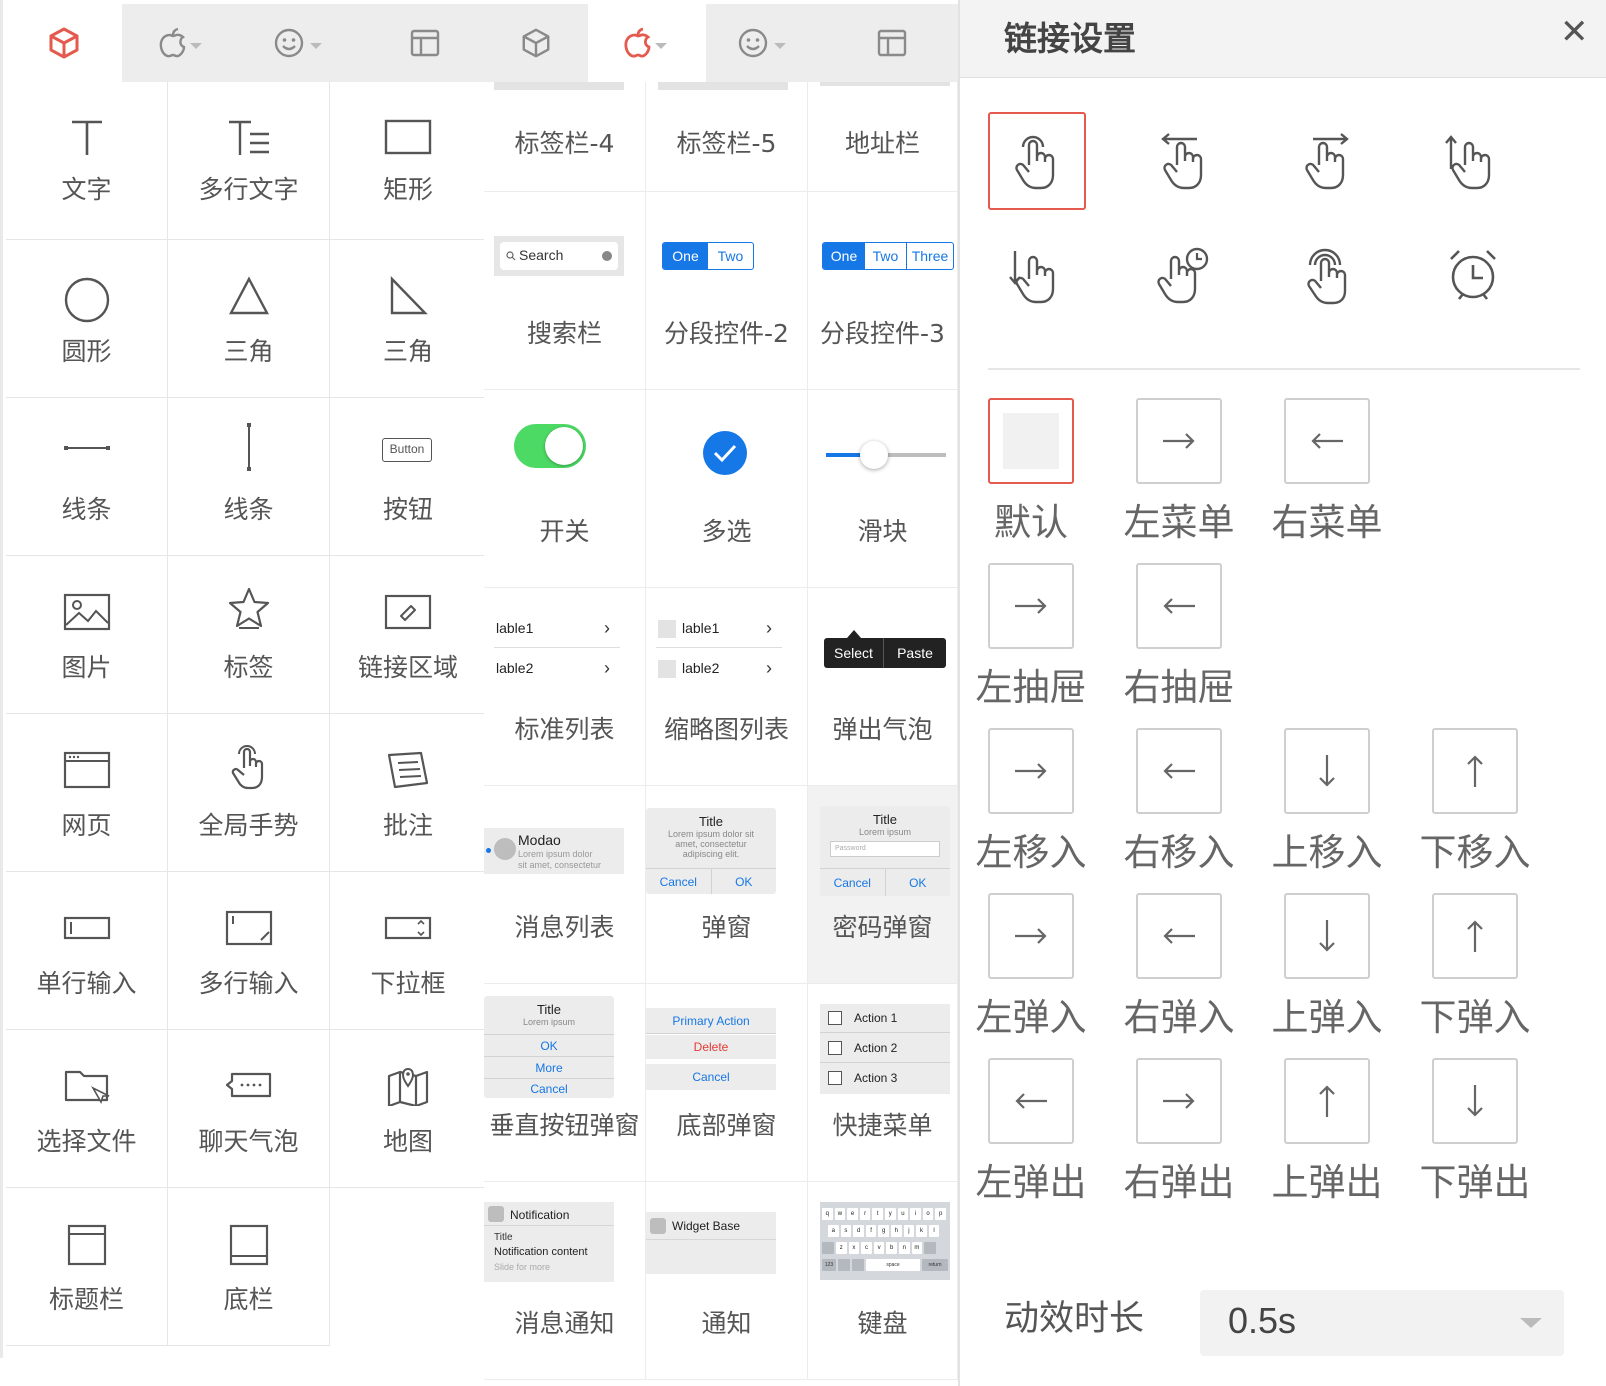 This screenshot has height=1386, width=1606. I want to click on gesture-double-tap, so click(1329, 275).